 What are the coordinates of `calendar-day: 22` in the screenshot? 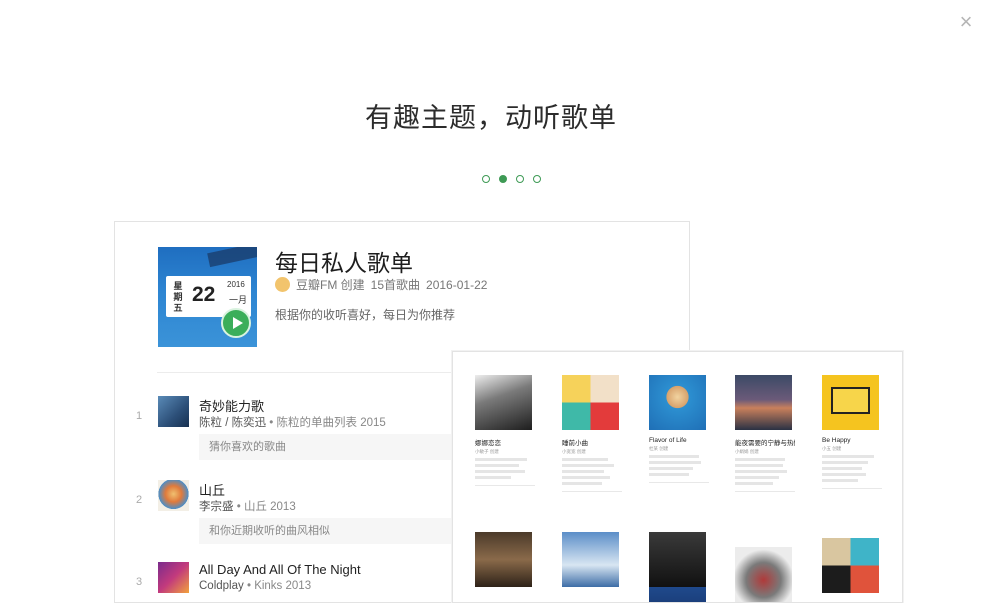 It's located at (204, 294).